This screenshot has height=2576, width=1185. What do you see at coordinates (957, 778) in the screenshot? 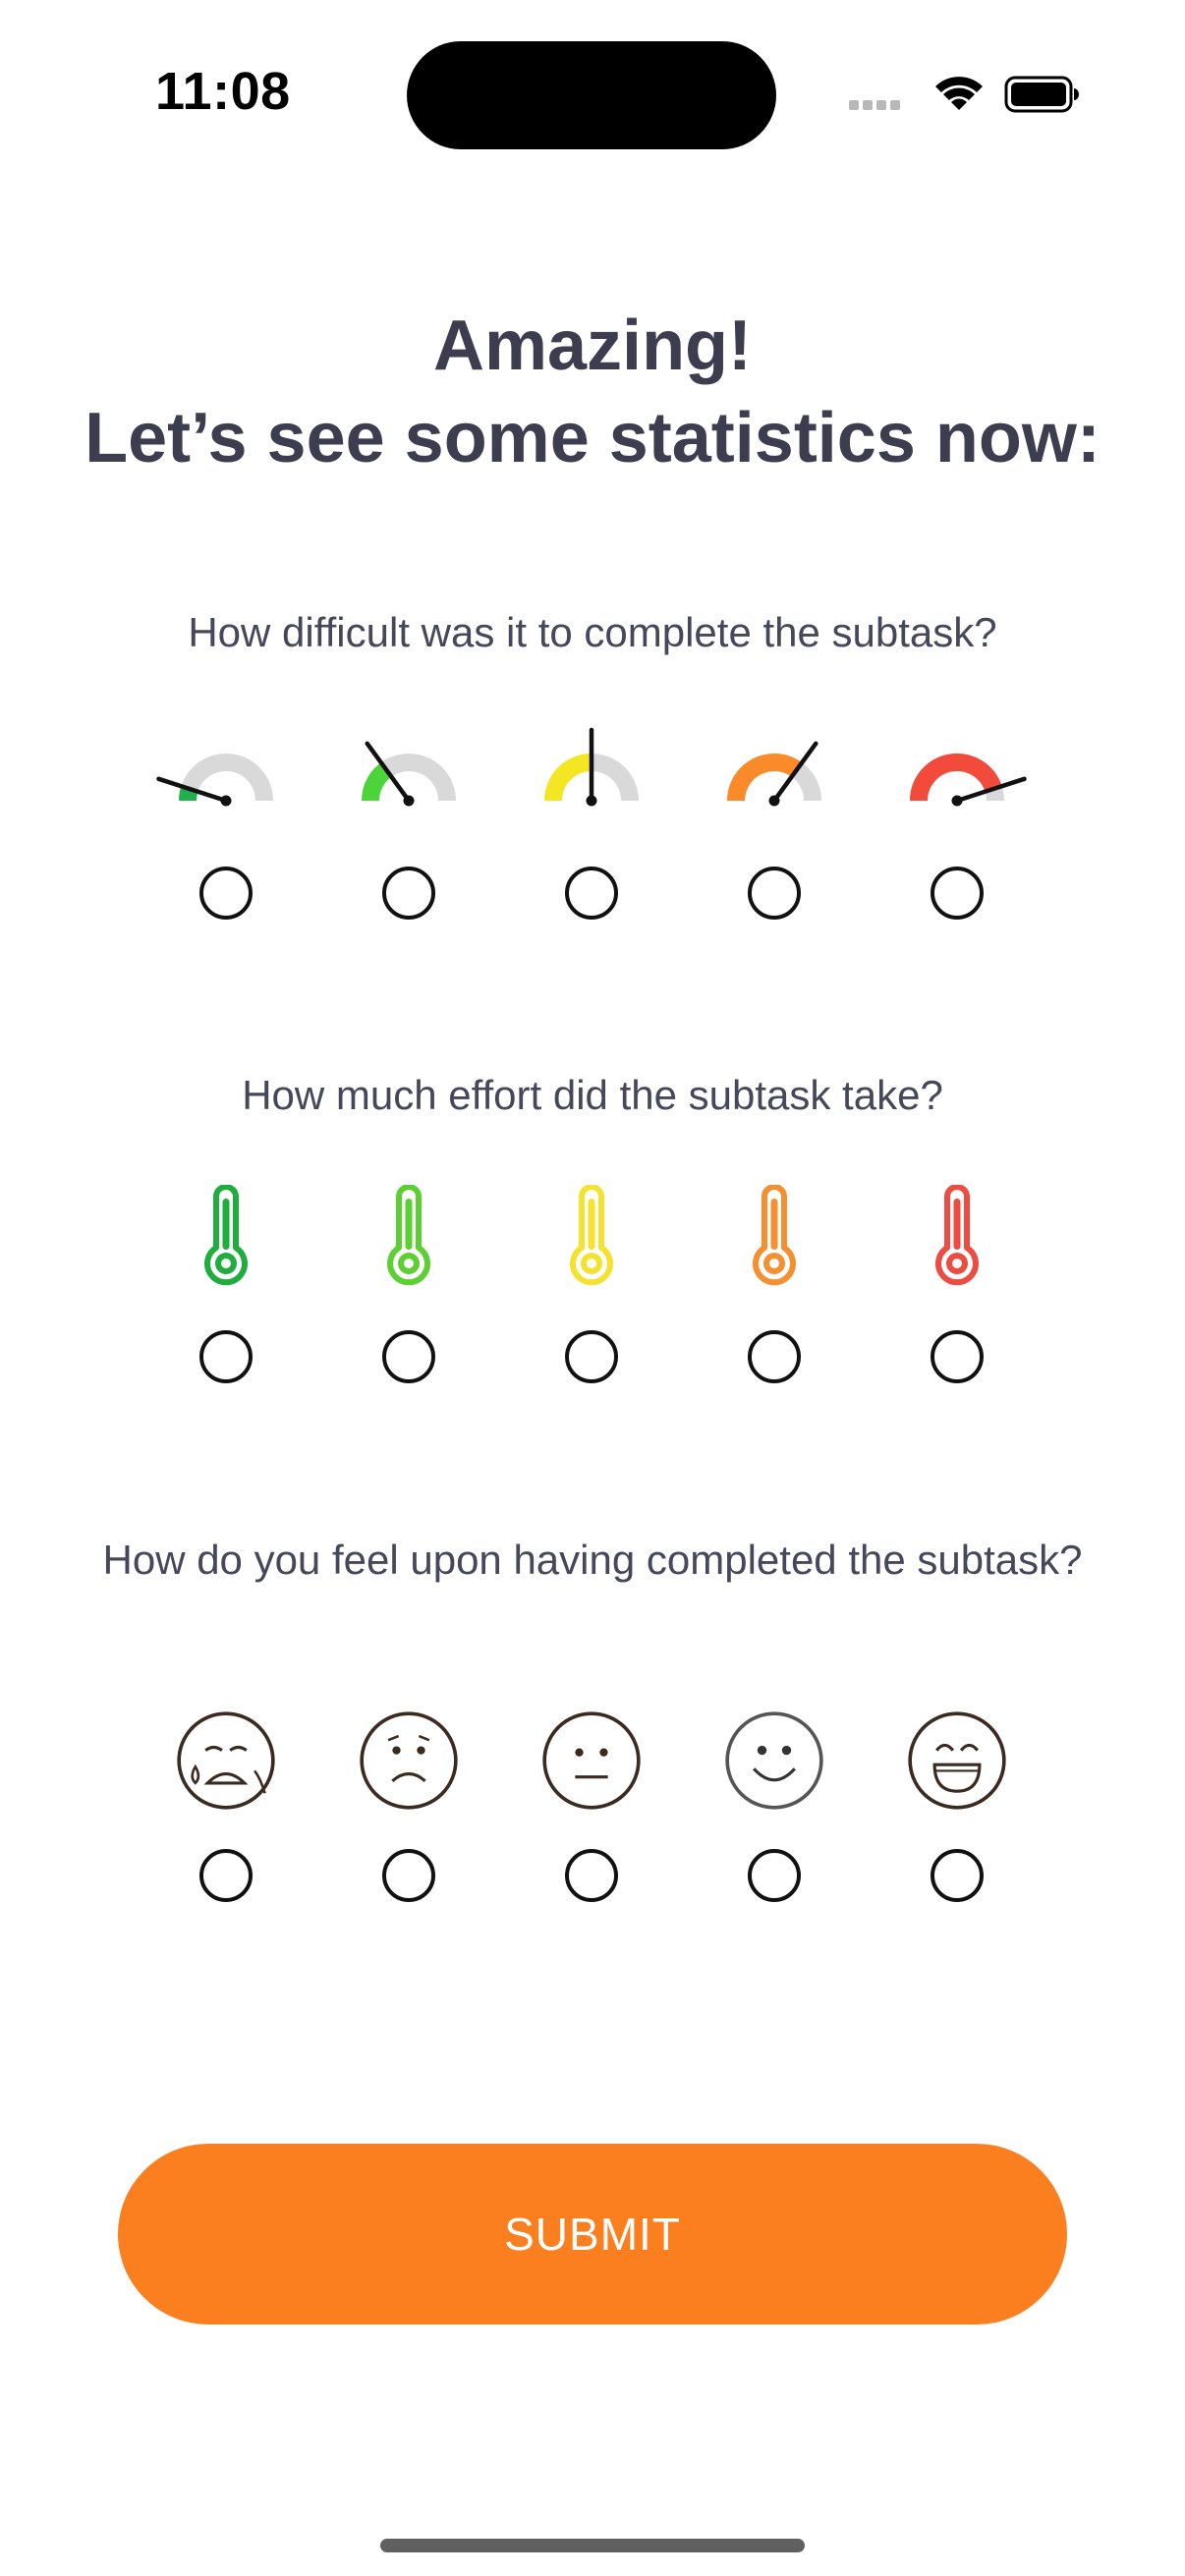
I see `gauge-very-hard-icon` at bounding box center [957, 778].